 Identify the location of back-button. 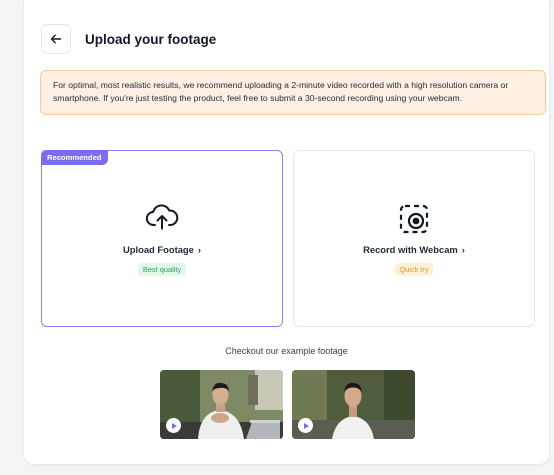
(56, 39).